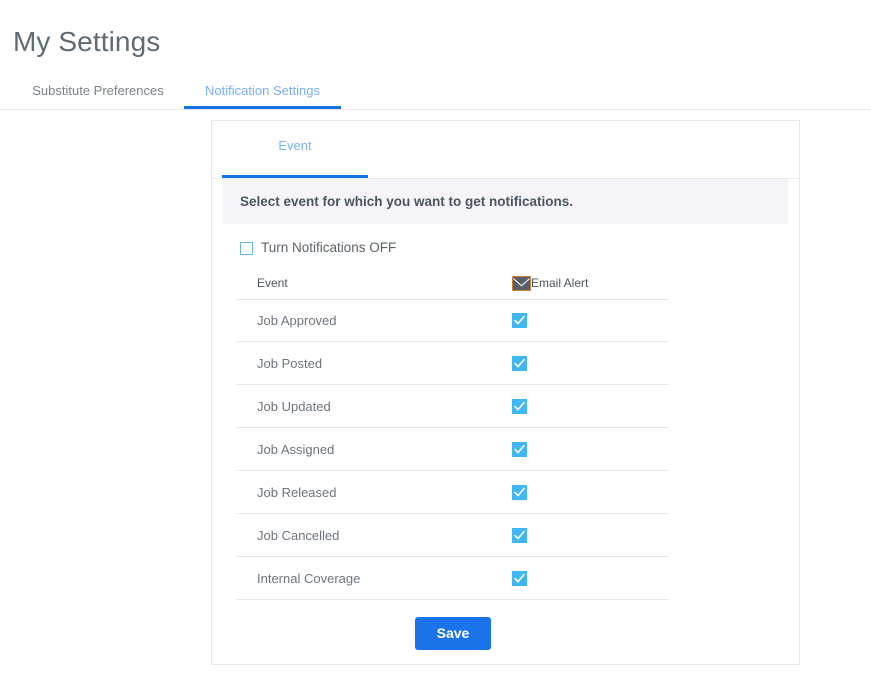 The height and width of the screenshot is (683, 871). I want to click on row-label-job-posted: Job Posted, so click(290, 363).